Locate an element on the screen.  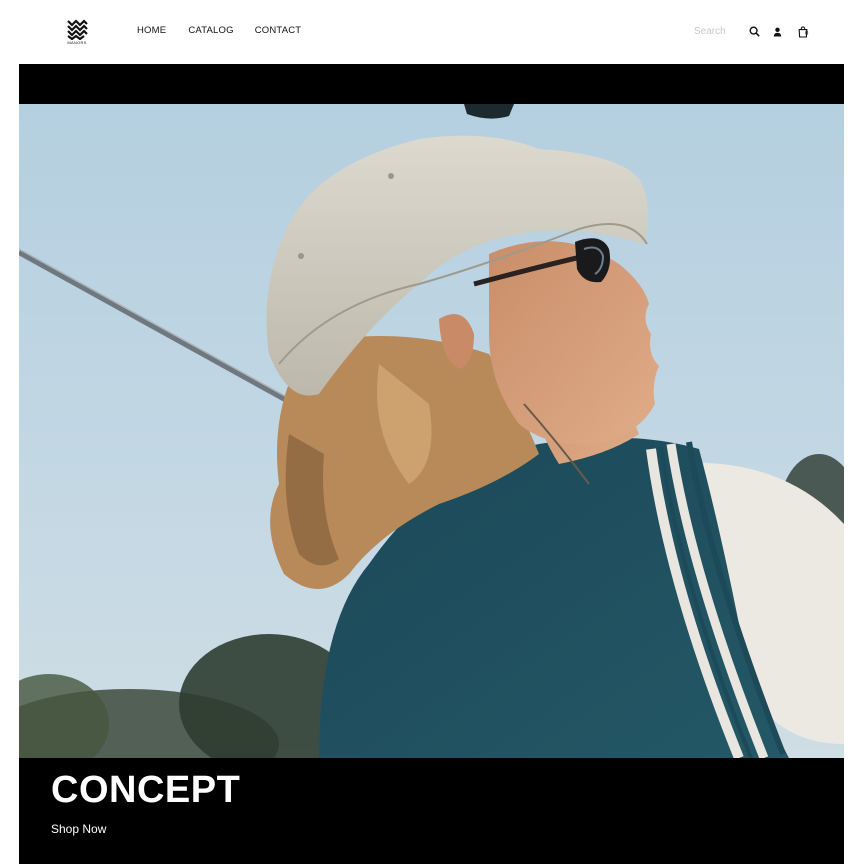
search-input is located at coordinates (717, 31).